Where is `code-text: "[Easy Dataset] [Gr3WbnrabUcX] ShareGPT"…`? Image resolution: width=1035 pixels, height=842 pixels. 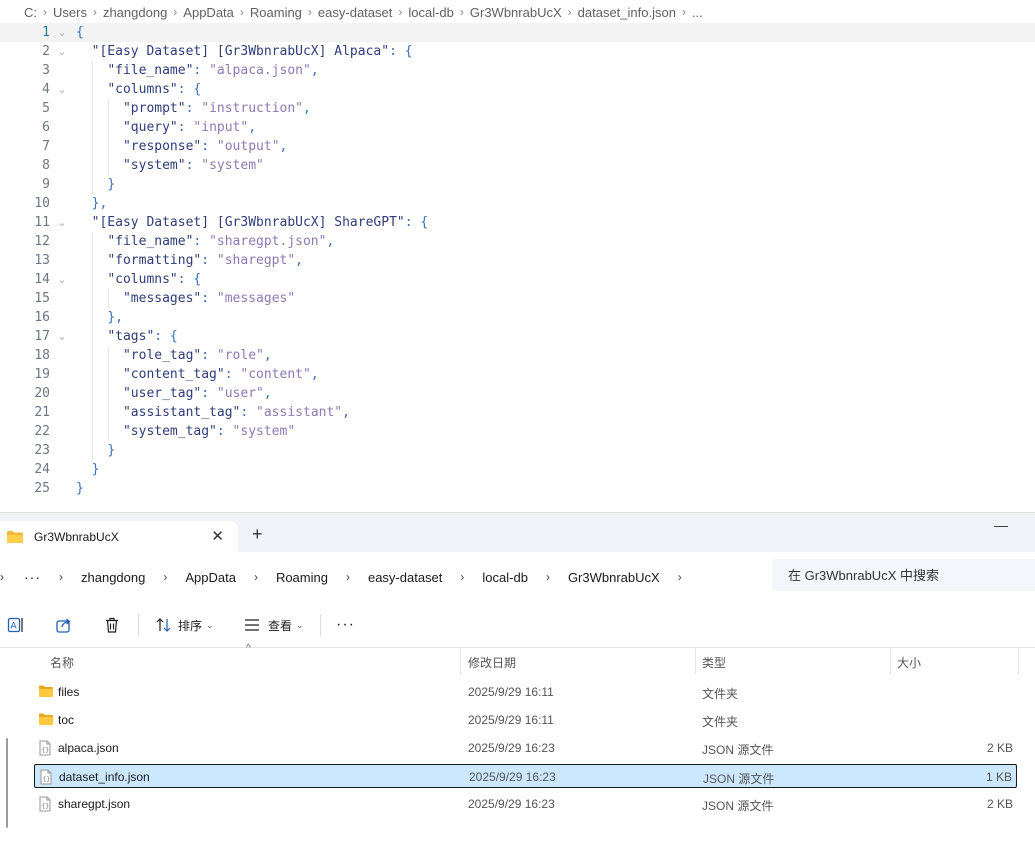
code-text: "[Easy Dataset] [Gr3WbnrabUcX] ShareGPT"… is located at coordinates (260, 222).